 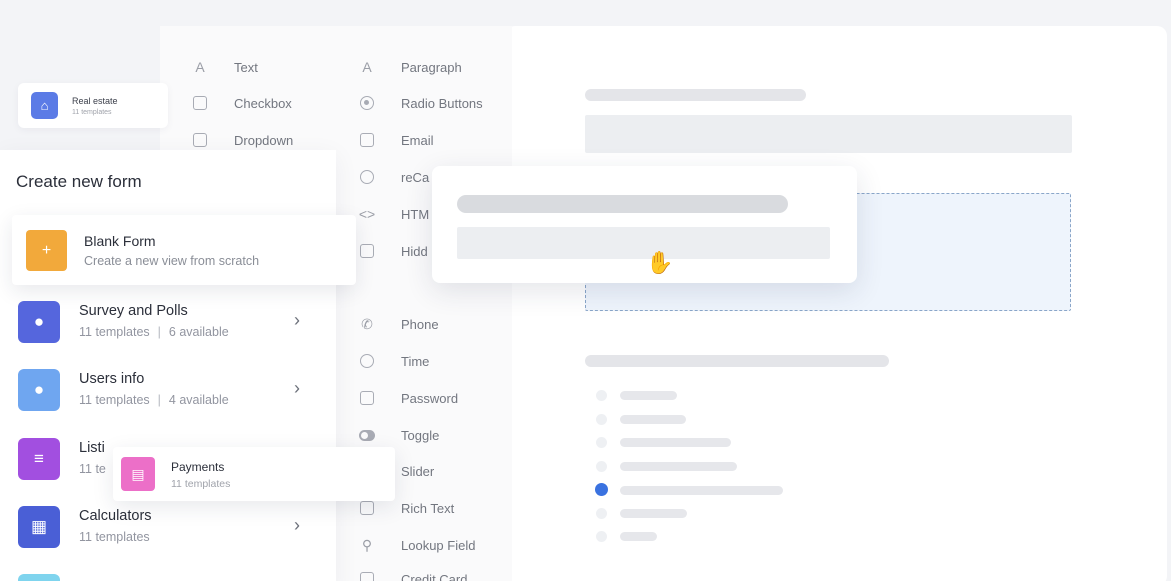 I want to click on field-password: Password, so click(x=408, y=398).